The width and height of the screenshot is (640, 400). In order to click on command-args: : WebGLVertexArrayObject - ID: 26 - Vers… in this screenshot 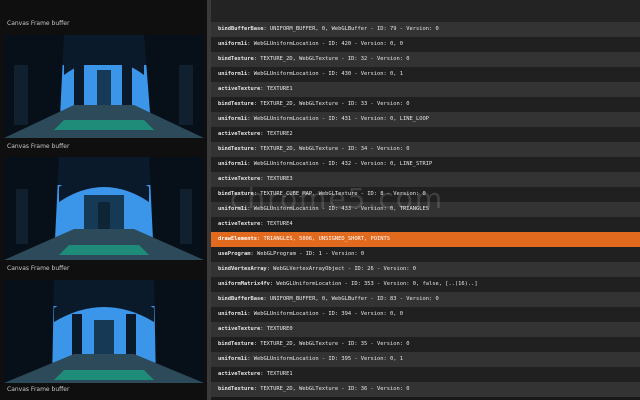, I will do `click(341, 269)`.